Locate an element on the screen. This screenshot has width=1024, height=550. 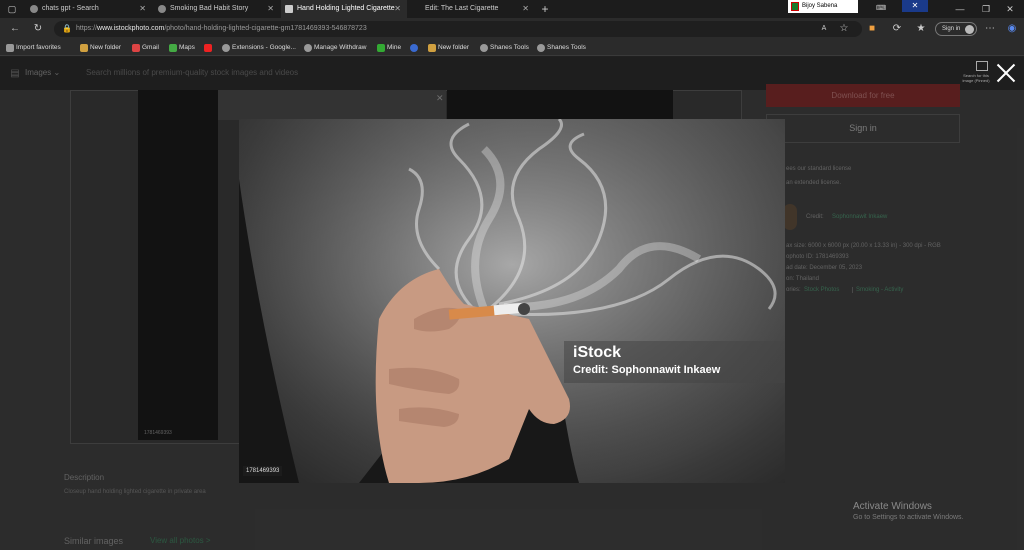
bookmark-label: Maps is located at coordinates (187, 47).